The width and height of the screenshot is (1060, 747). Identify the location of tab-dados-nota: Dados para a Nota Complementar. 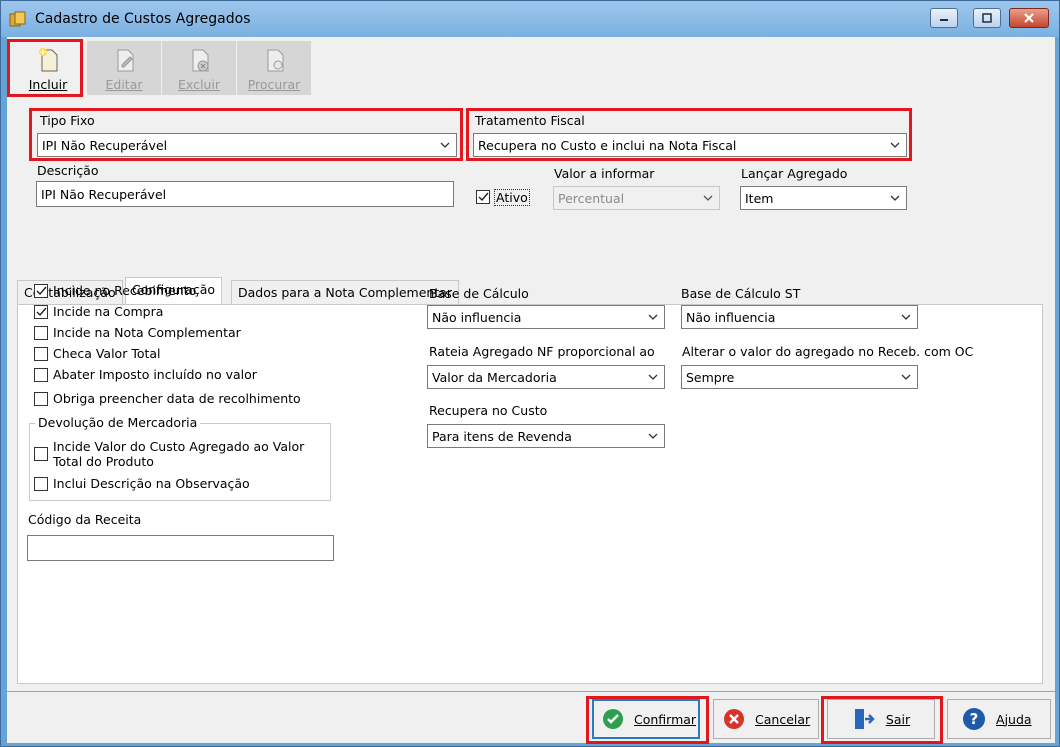
(345, 292).